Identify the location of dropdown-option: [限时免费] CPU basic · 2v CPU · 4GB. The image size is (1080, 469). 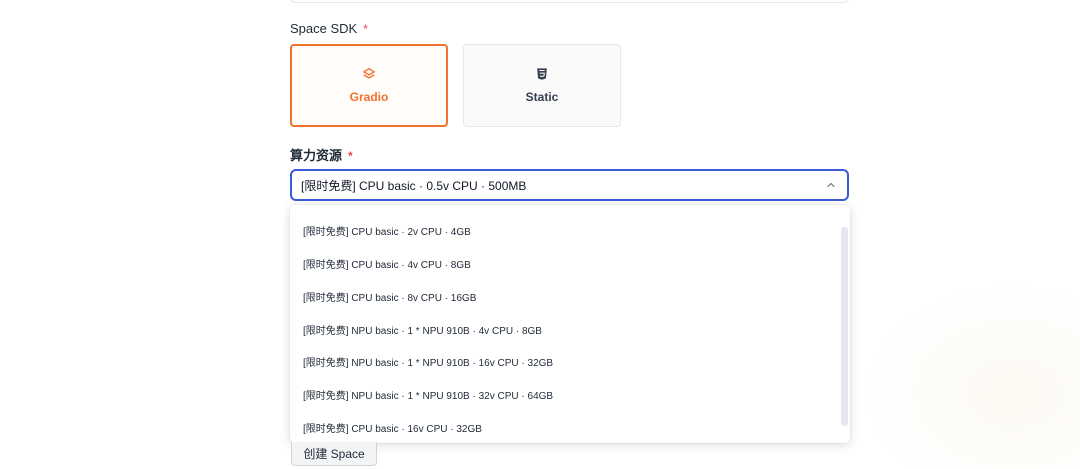
(387, 230).